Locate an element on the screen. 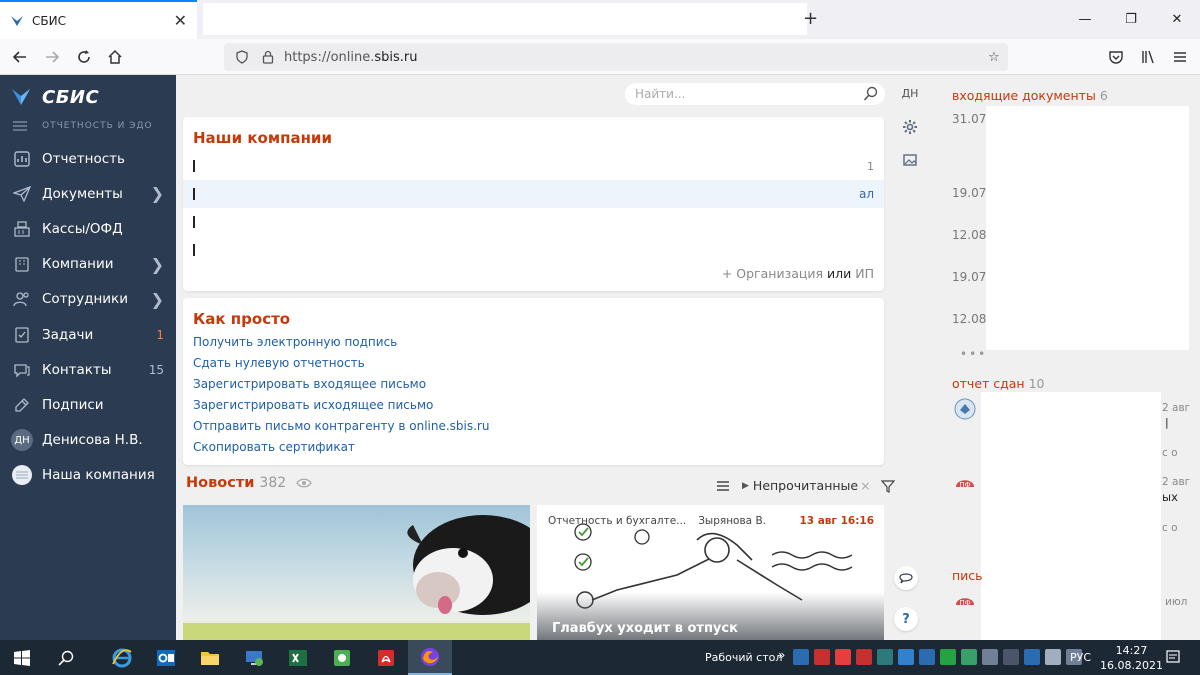 Image resolution: width=1200 pixels, height=675 pixels. sidebar-item-documents: Документы ❯ is located at coordinates (88, 193).